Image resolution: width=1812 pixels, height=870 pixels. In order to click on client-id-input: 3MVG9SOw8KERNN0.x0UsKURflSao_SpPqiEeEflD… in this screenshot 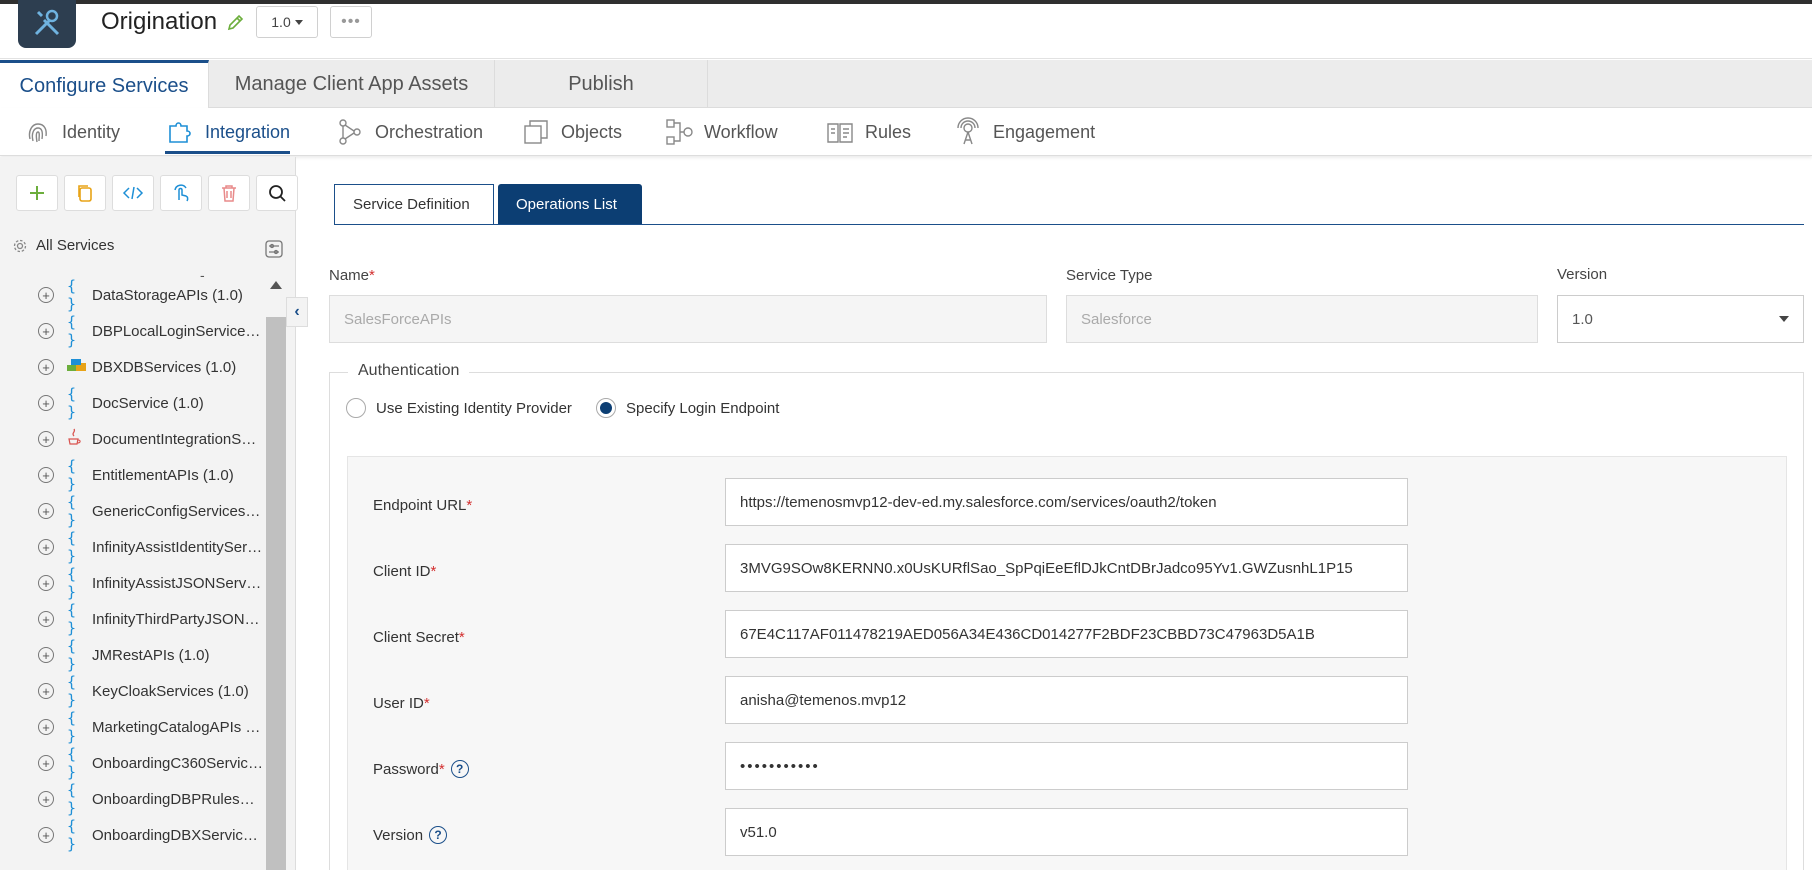, I will do `click(1066, 568)`.